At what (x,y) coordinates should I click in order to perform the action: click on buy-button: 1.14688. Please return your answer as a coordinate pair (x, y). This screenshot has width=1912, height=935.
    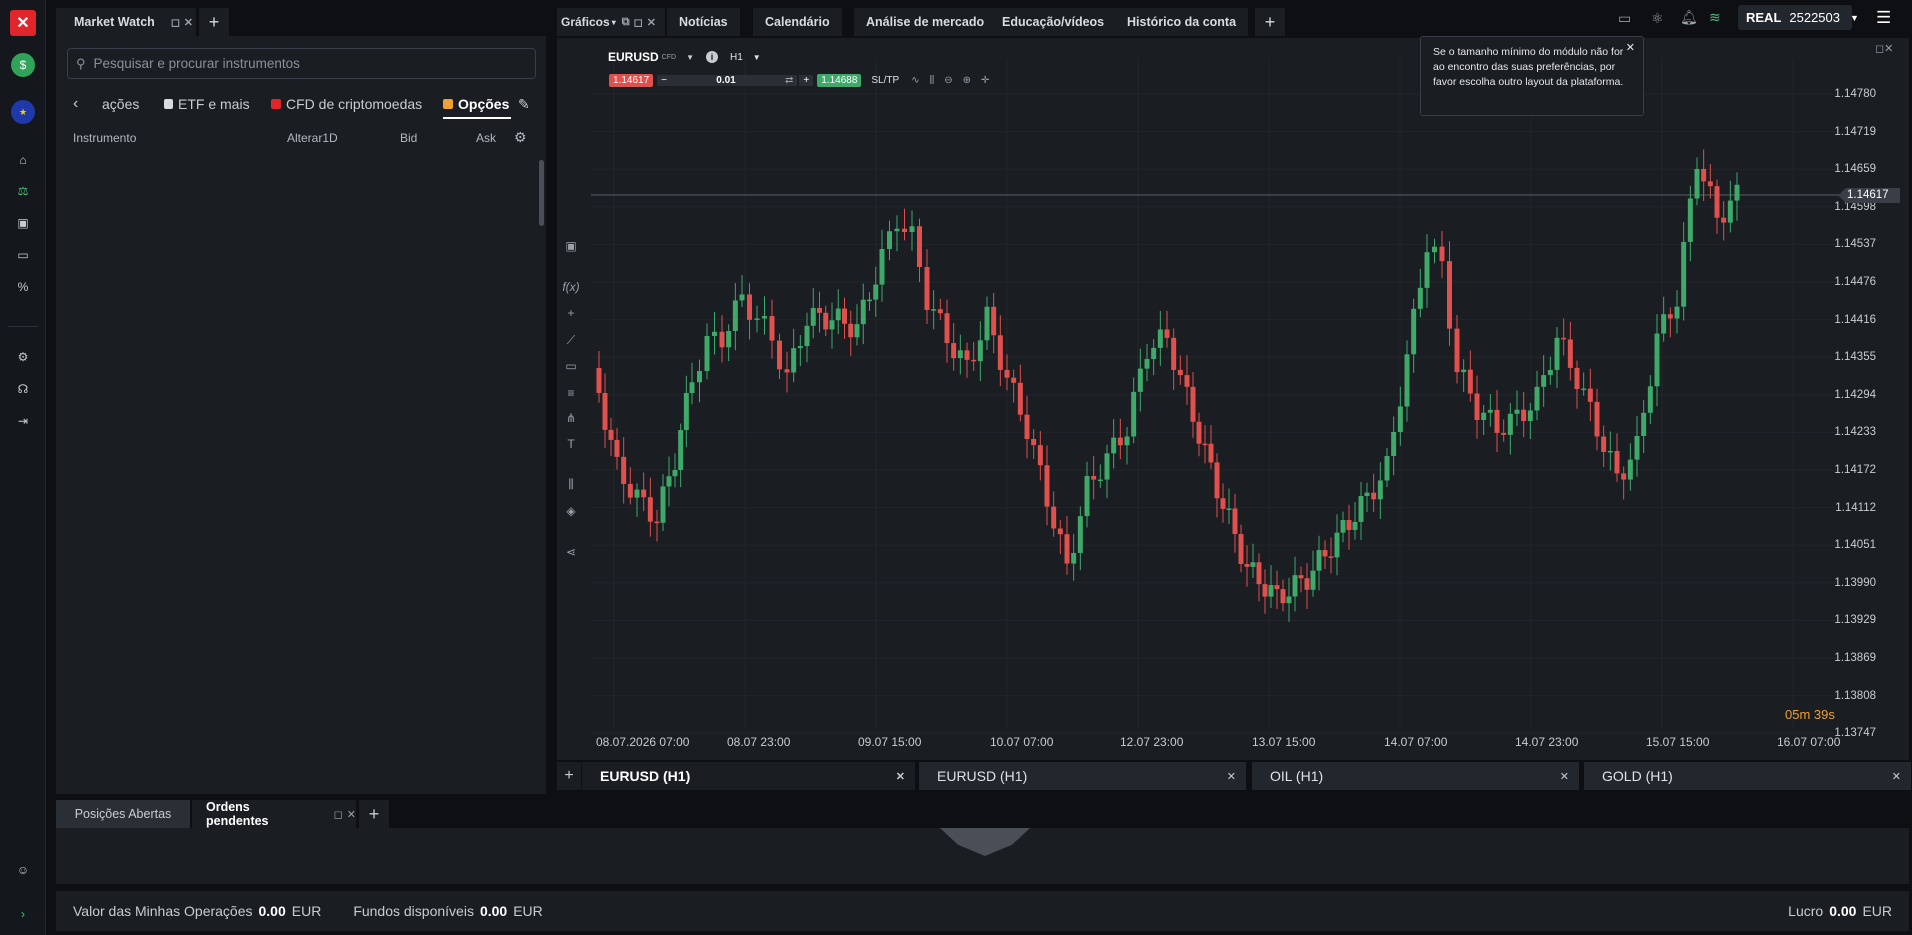
    Looking at the image, I should click on (839, 80).